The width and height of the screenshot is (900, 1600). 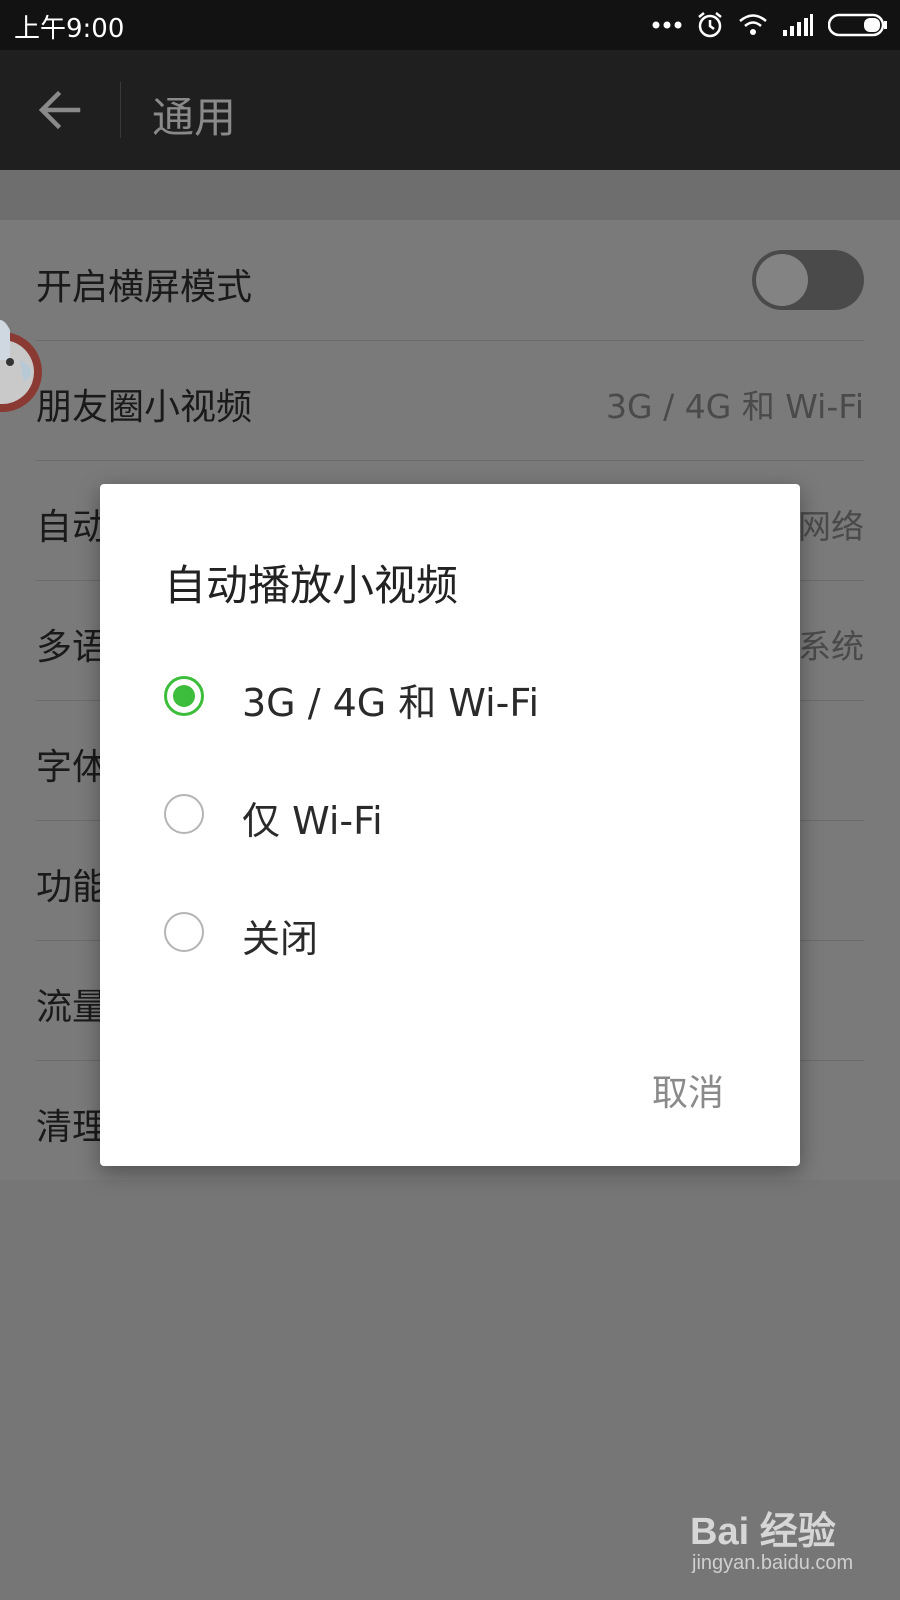 What do you see at coordinates (72, 767) in the screenshot?
I see `settings-row-label: 字体` at bounding box center [72, 767].